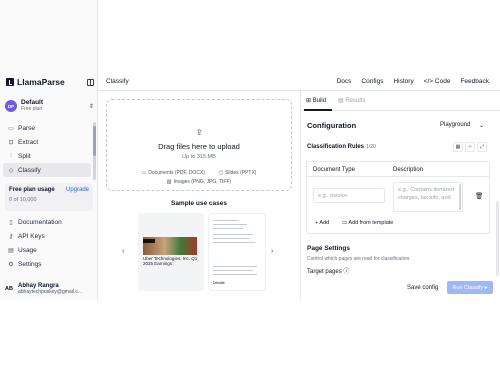  Describe the element at coordinates (11, 142) in the screenshot. I see `extract-icon: ⊡` at that location.